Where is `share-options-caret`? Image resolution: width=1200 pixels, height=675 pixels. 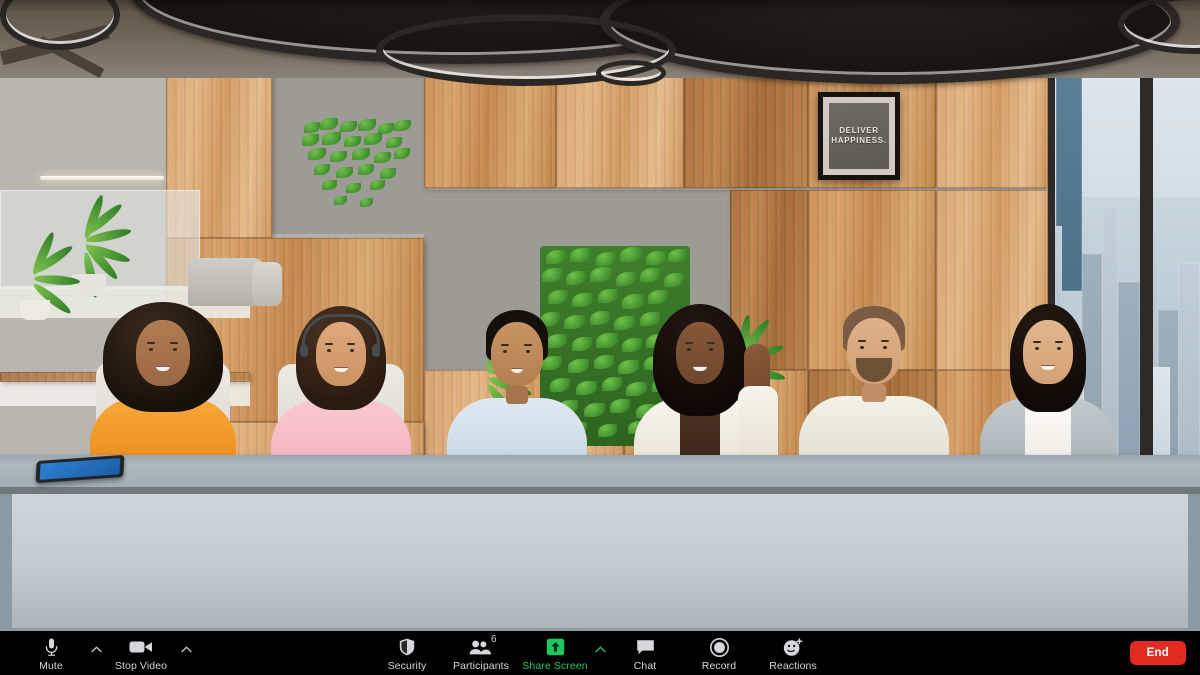
share-options-caret is located at coordinates (600, 650).